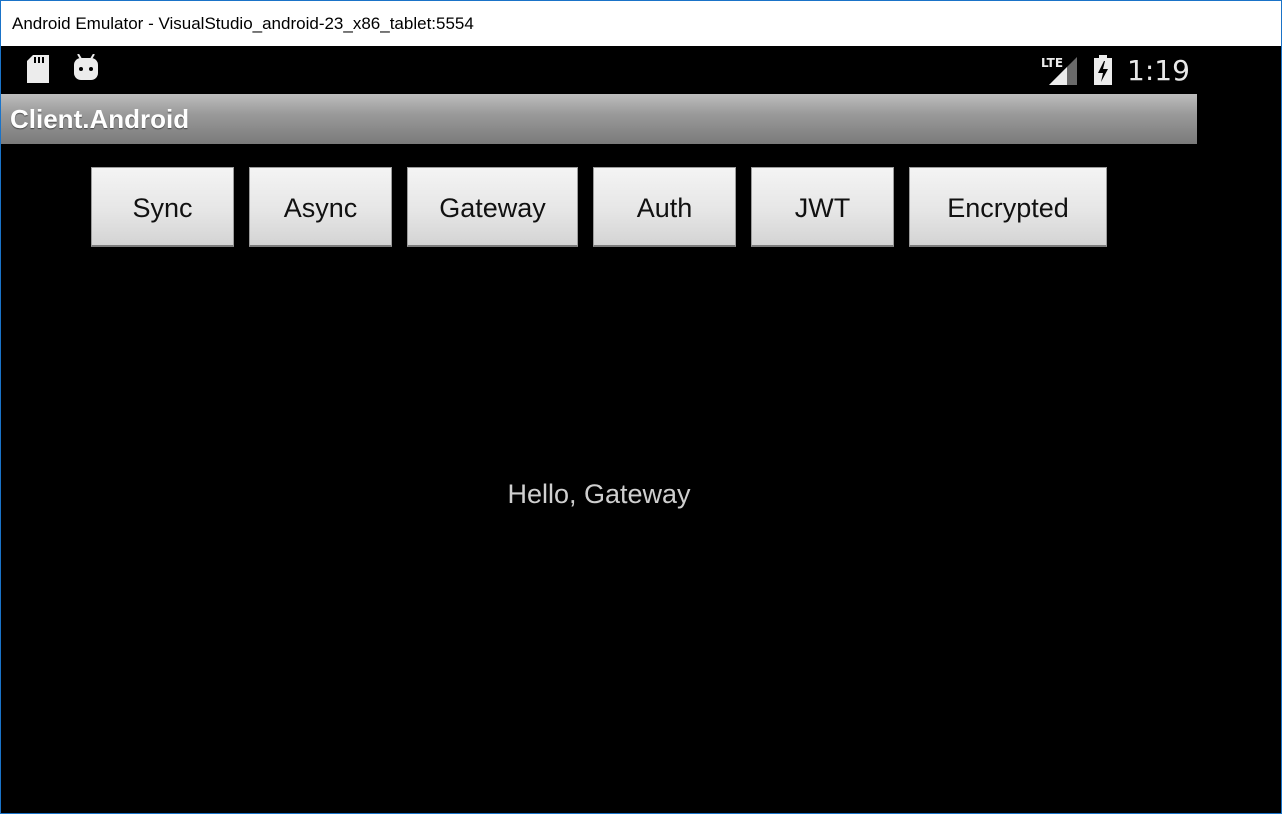  I want to click on sync-button: Sync, so click(162, 207).